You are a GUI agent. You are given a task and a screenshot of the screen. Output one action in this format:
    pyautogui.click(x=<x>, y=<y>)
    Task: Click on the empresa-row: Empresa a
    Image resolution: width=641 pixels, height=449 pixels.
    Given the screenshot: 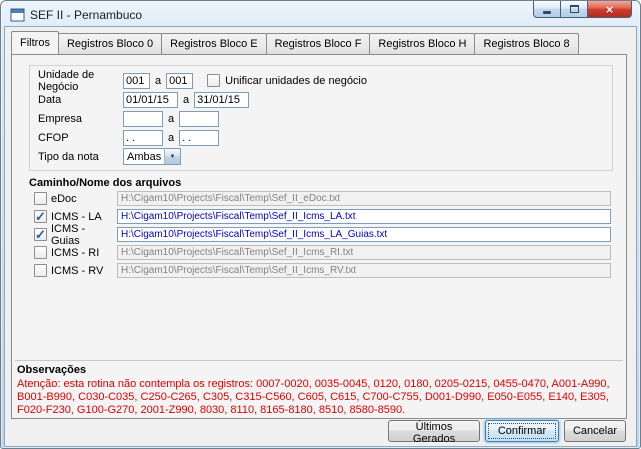 What is the action you would take?
    pyautogui.click(x=325, y=118)
    